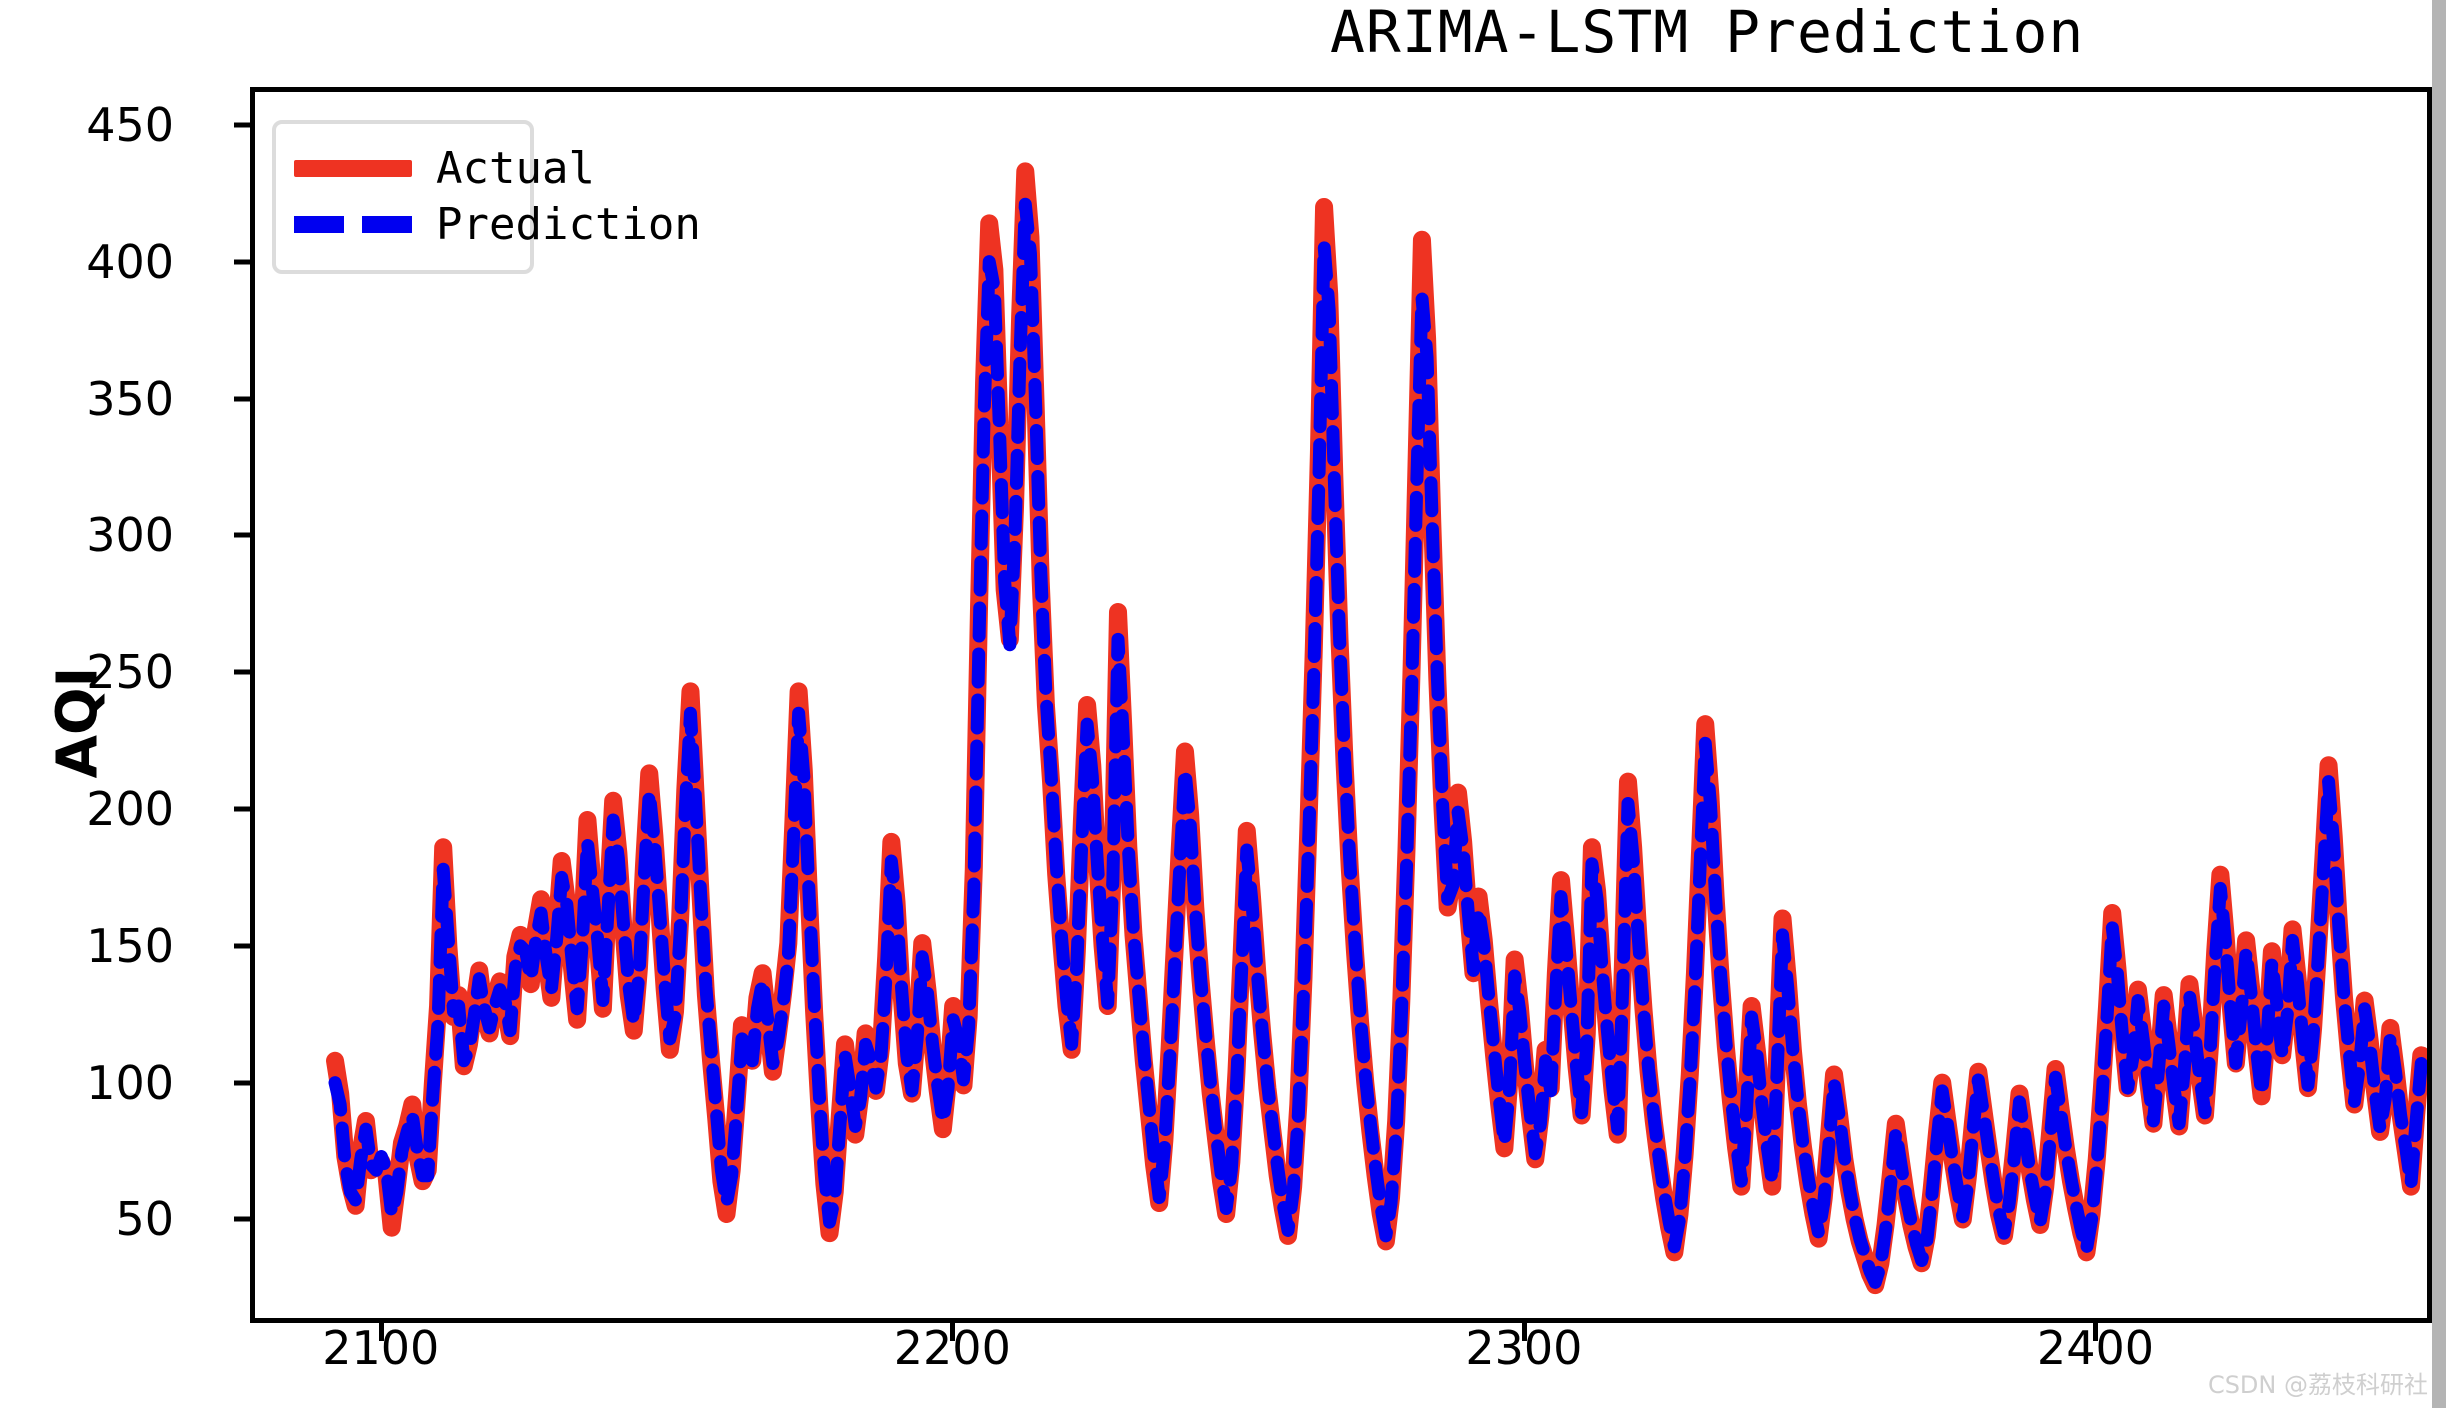 Image resolution: width=2446 pixels, height=1408 pixels. Describe the element at coordinates (130, 535) in the screenshot. I see `y-tick-label: 300` at that location.